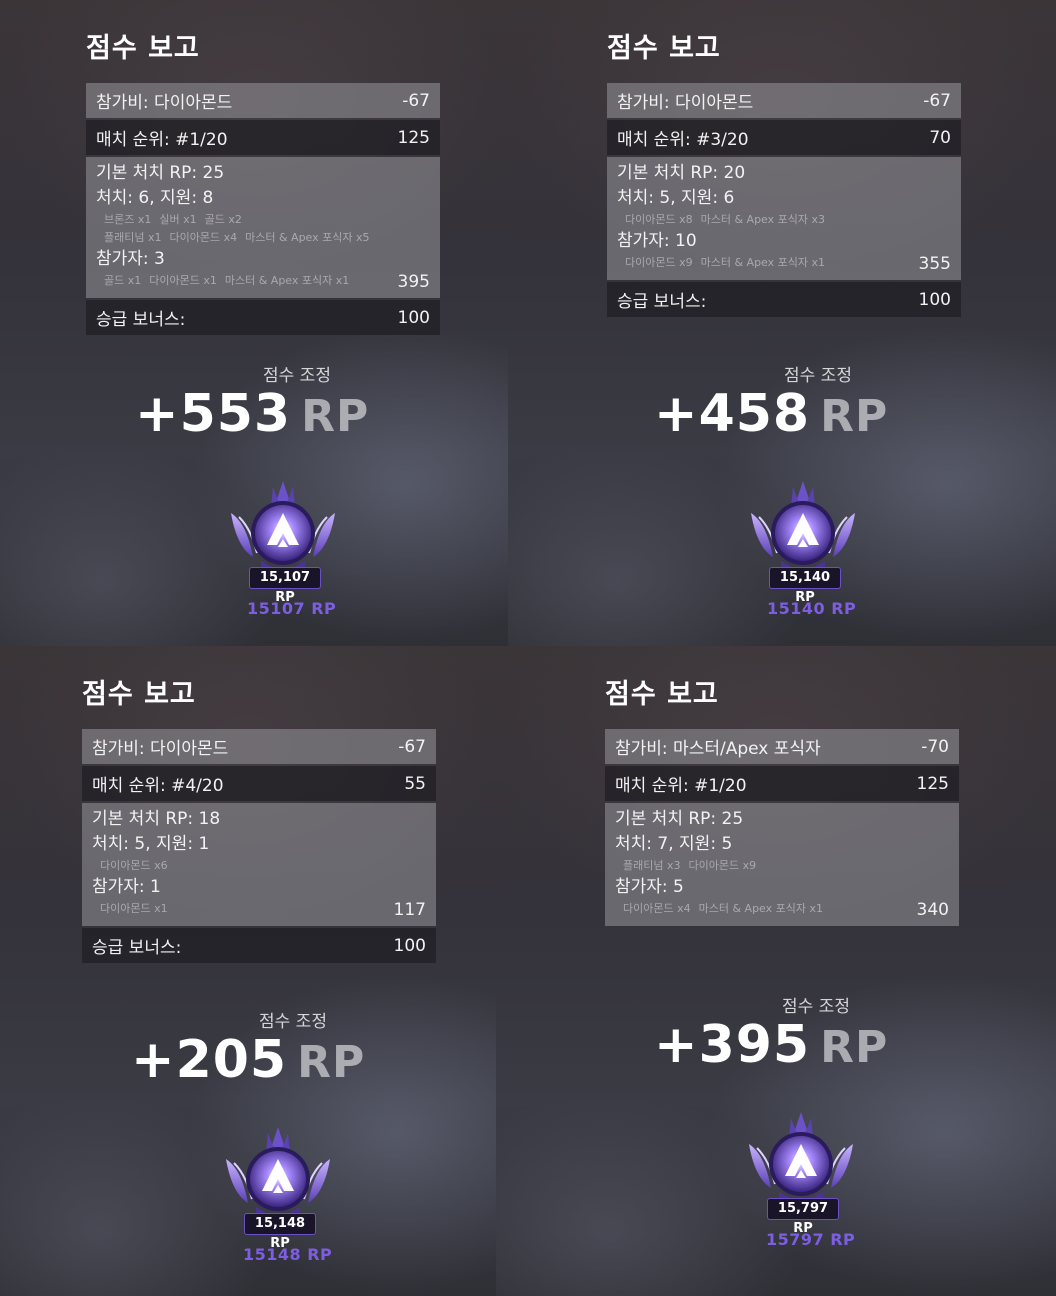 The height and width of the screenshot is (1296, 1056). I want to click on kill-tier-item: 플래티넘 x3, so click(652, 865).